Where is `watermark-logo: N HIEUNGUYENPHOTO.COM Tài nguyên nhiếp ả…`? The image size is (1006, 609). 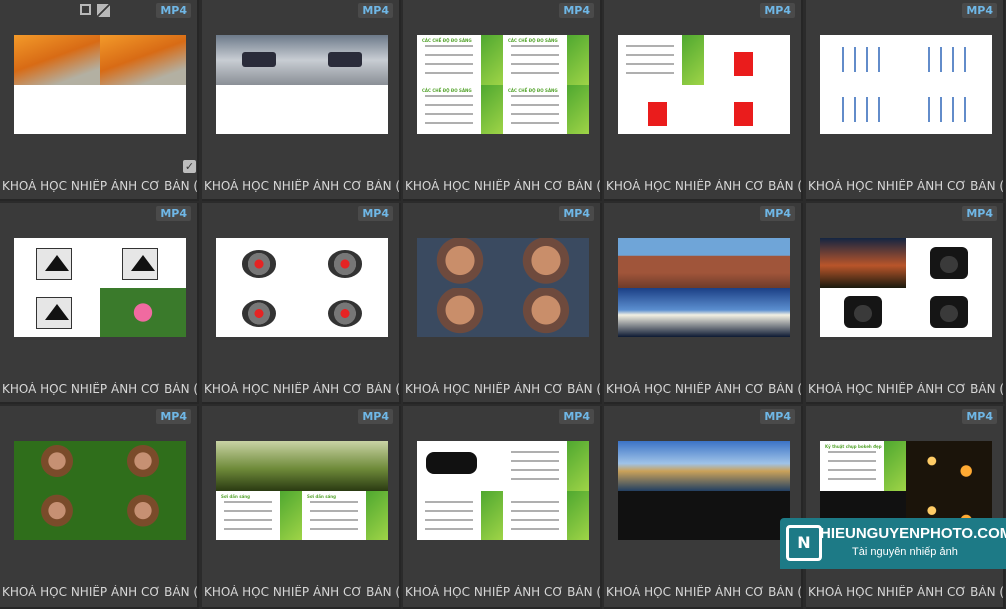 watermark-logo: N HIEUNGUYENPHOTO.COM Tài nguyên nhiếp ả… is located at coordinates (893, 543).